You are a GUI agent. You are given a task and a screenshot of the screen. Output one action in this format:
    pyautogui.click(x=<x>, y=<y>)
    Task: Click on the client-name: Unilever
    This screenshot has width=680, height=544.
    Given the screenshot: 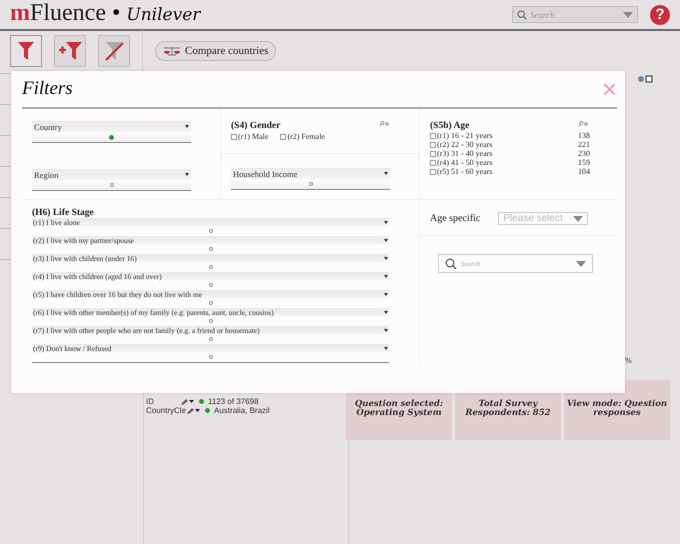 What is the action you would take?
    pyautogui.click(x=163, y=15)
    